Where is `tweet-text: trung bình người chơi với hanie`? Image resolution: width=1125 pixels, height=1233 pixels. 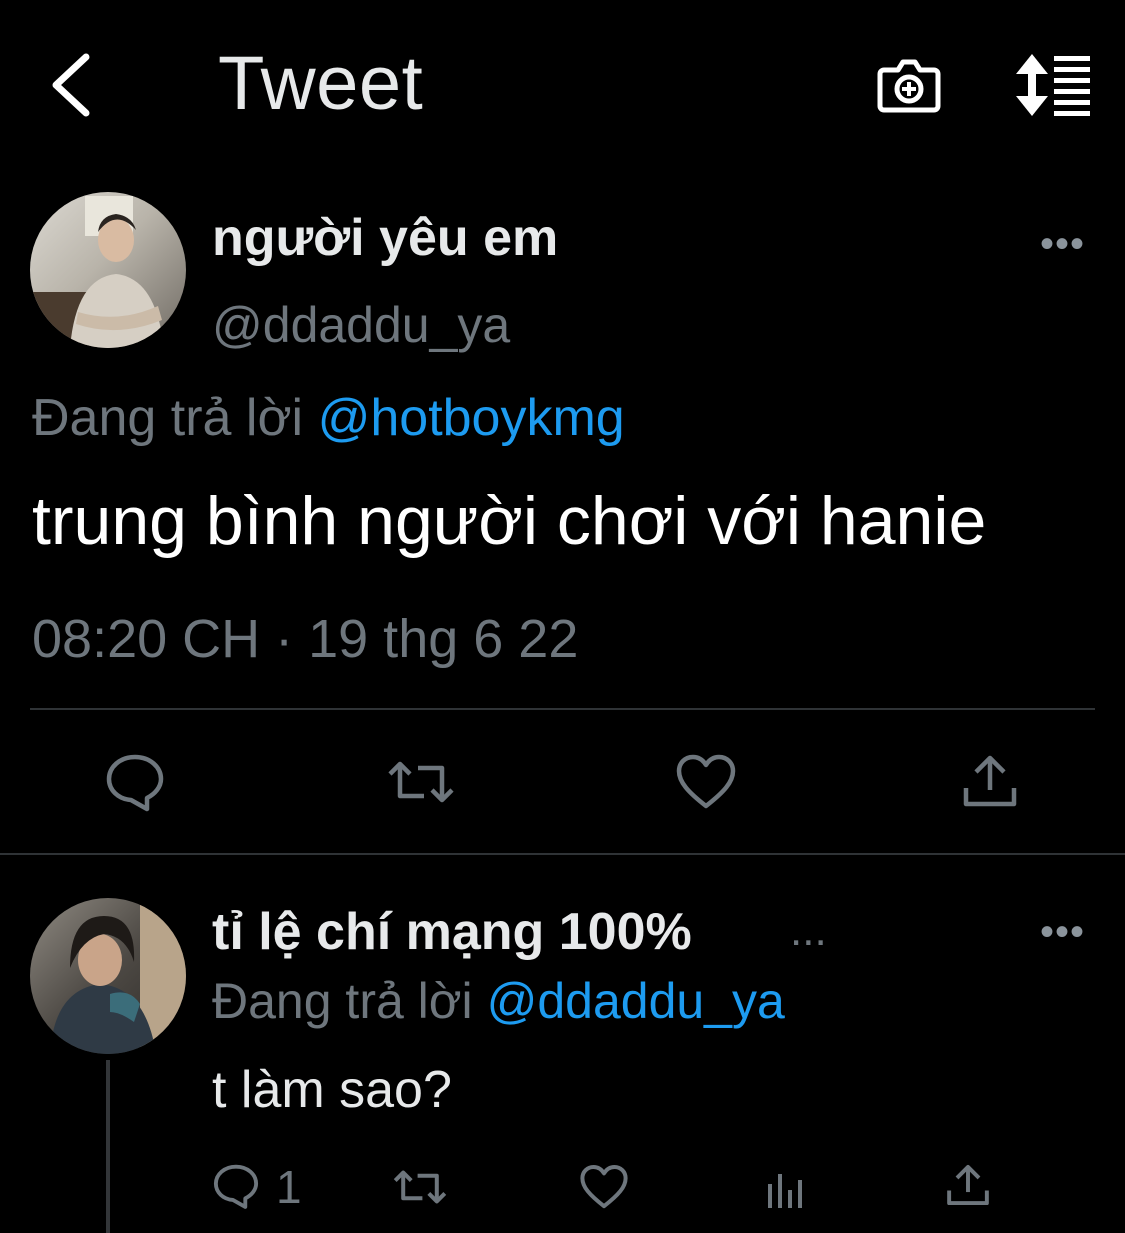 tweet-text: trung bình người chơi với hanie is located at coordinates (509, 521).